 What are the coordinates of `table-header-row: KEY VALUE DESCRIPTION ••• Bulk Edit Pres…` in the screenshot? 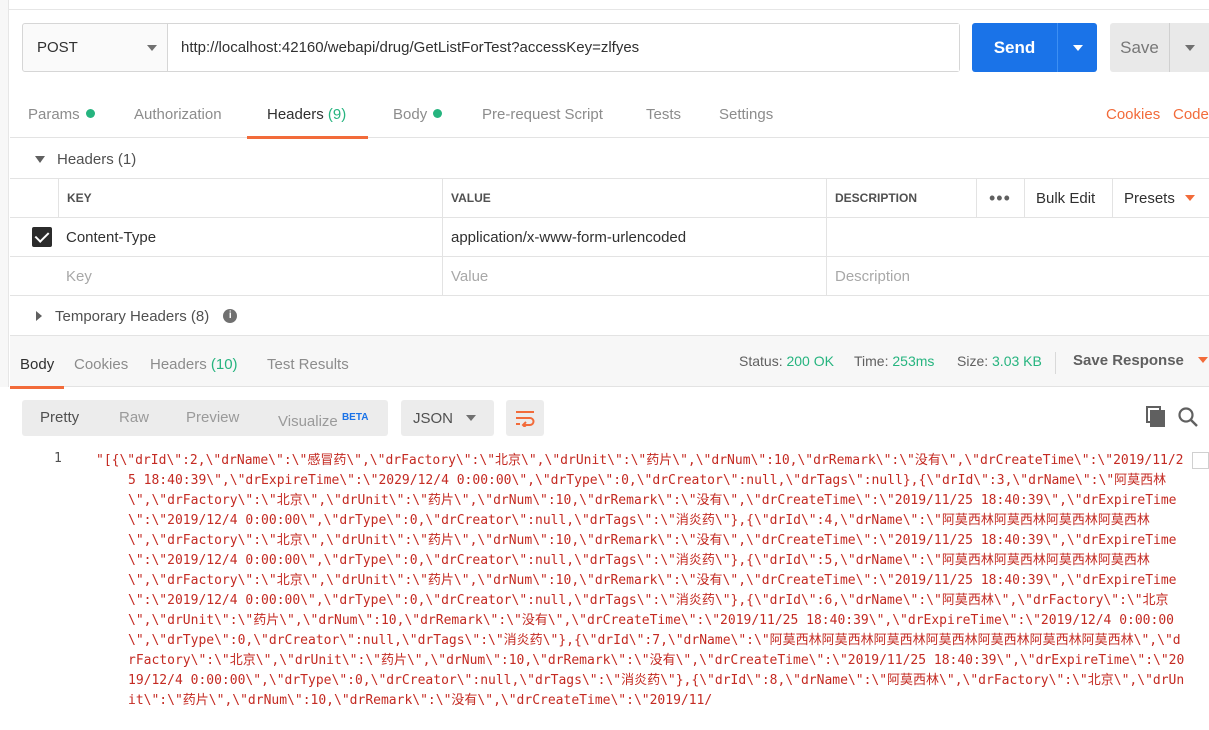 It's located at (609, 198).